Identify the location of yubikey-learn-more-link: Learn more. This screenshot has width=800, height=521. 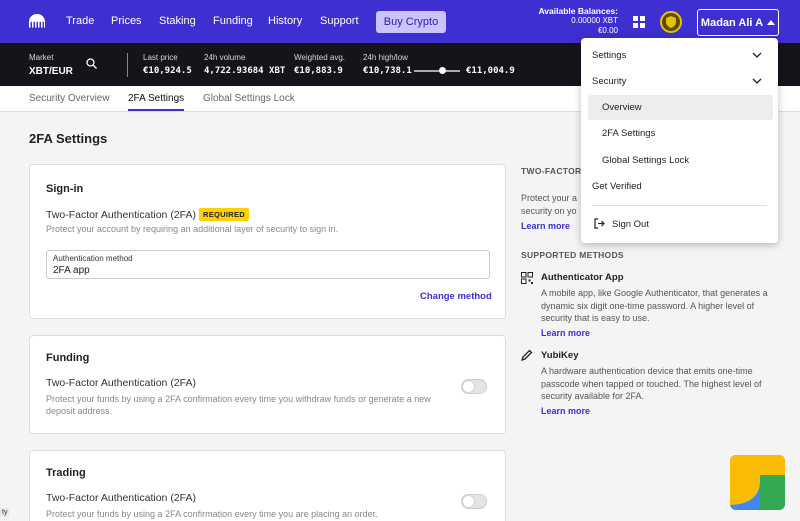
(565, 411).